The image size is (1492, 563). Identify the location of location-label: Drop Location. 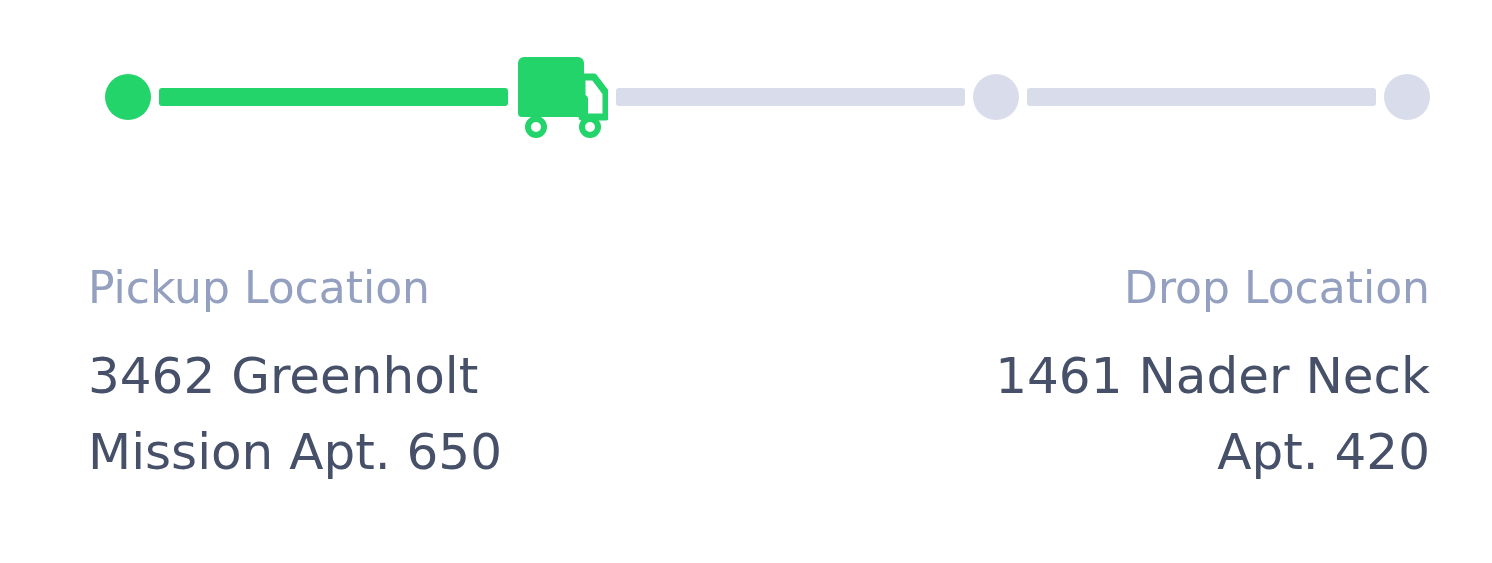
(1277, 288).